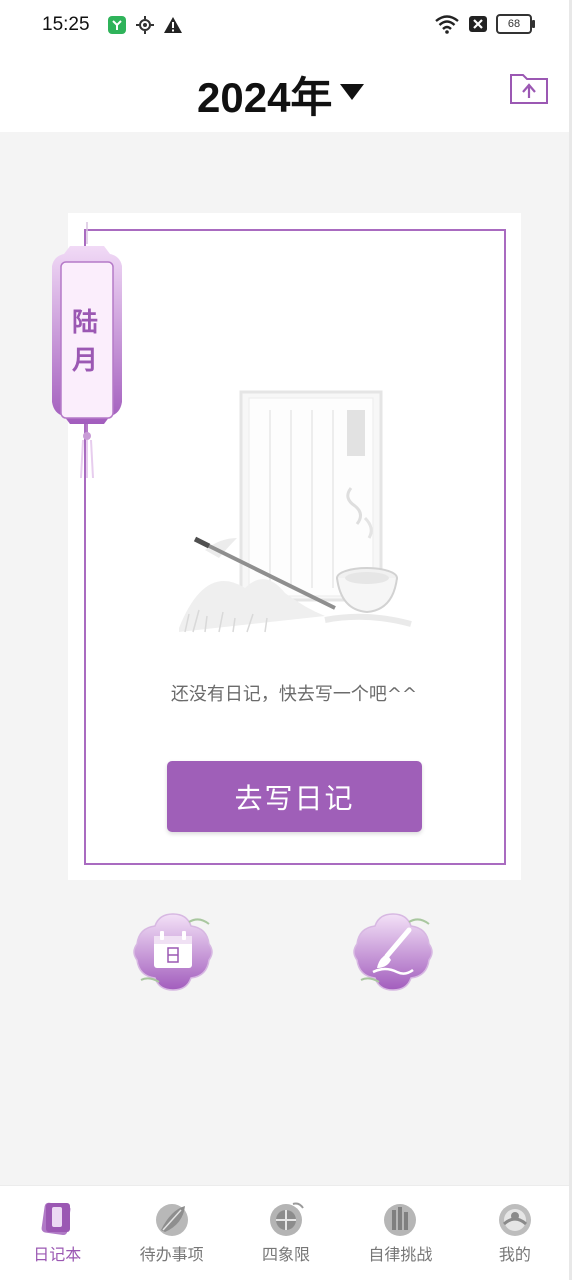  I want to click on tab-label: 自律挑战, so click(400, 1254).